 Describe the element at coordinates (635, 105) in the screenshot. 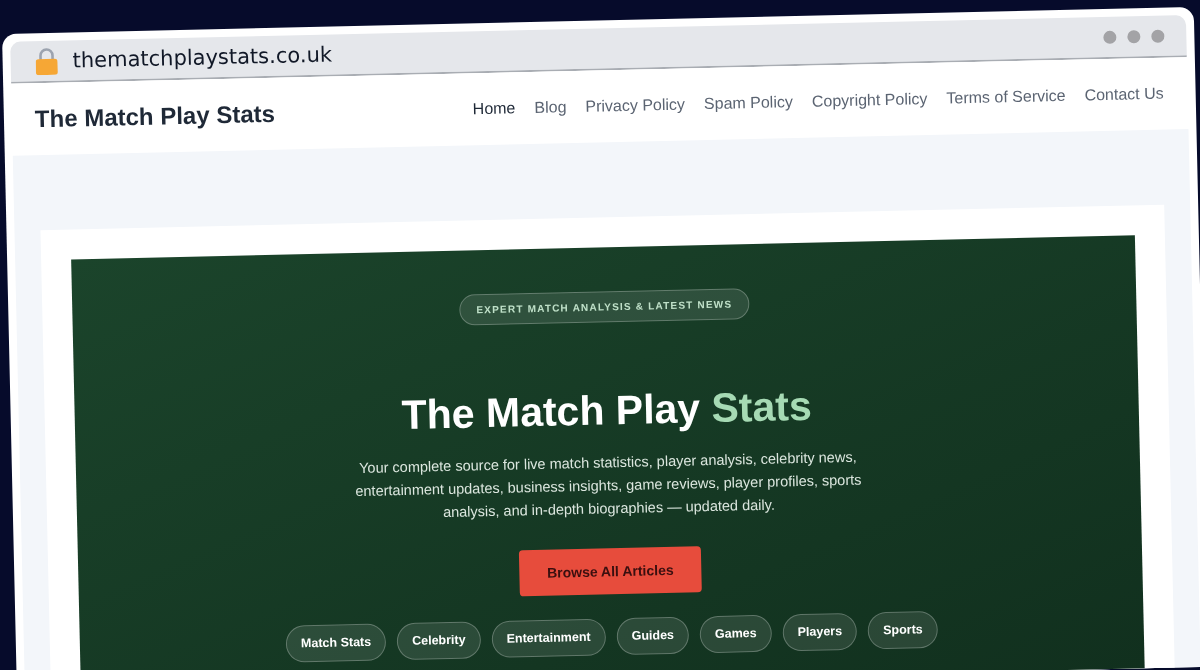

I see `nav-link: Privacy Policy` at that location.